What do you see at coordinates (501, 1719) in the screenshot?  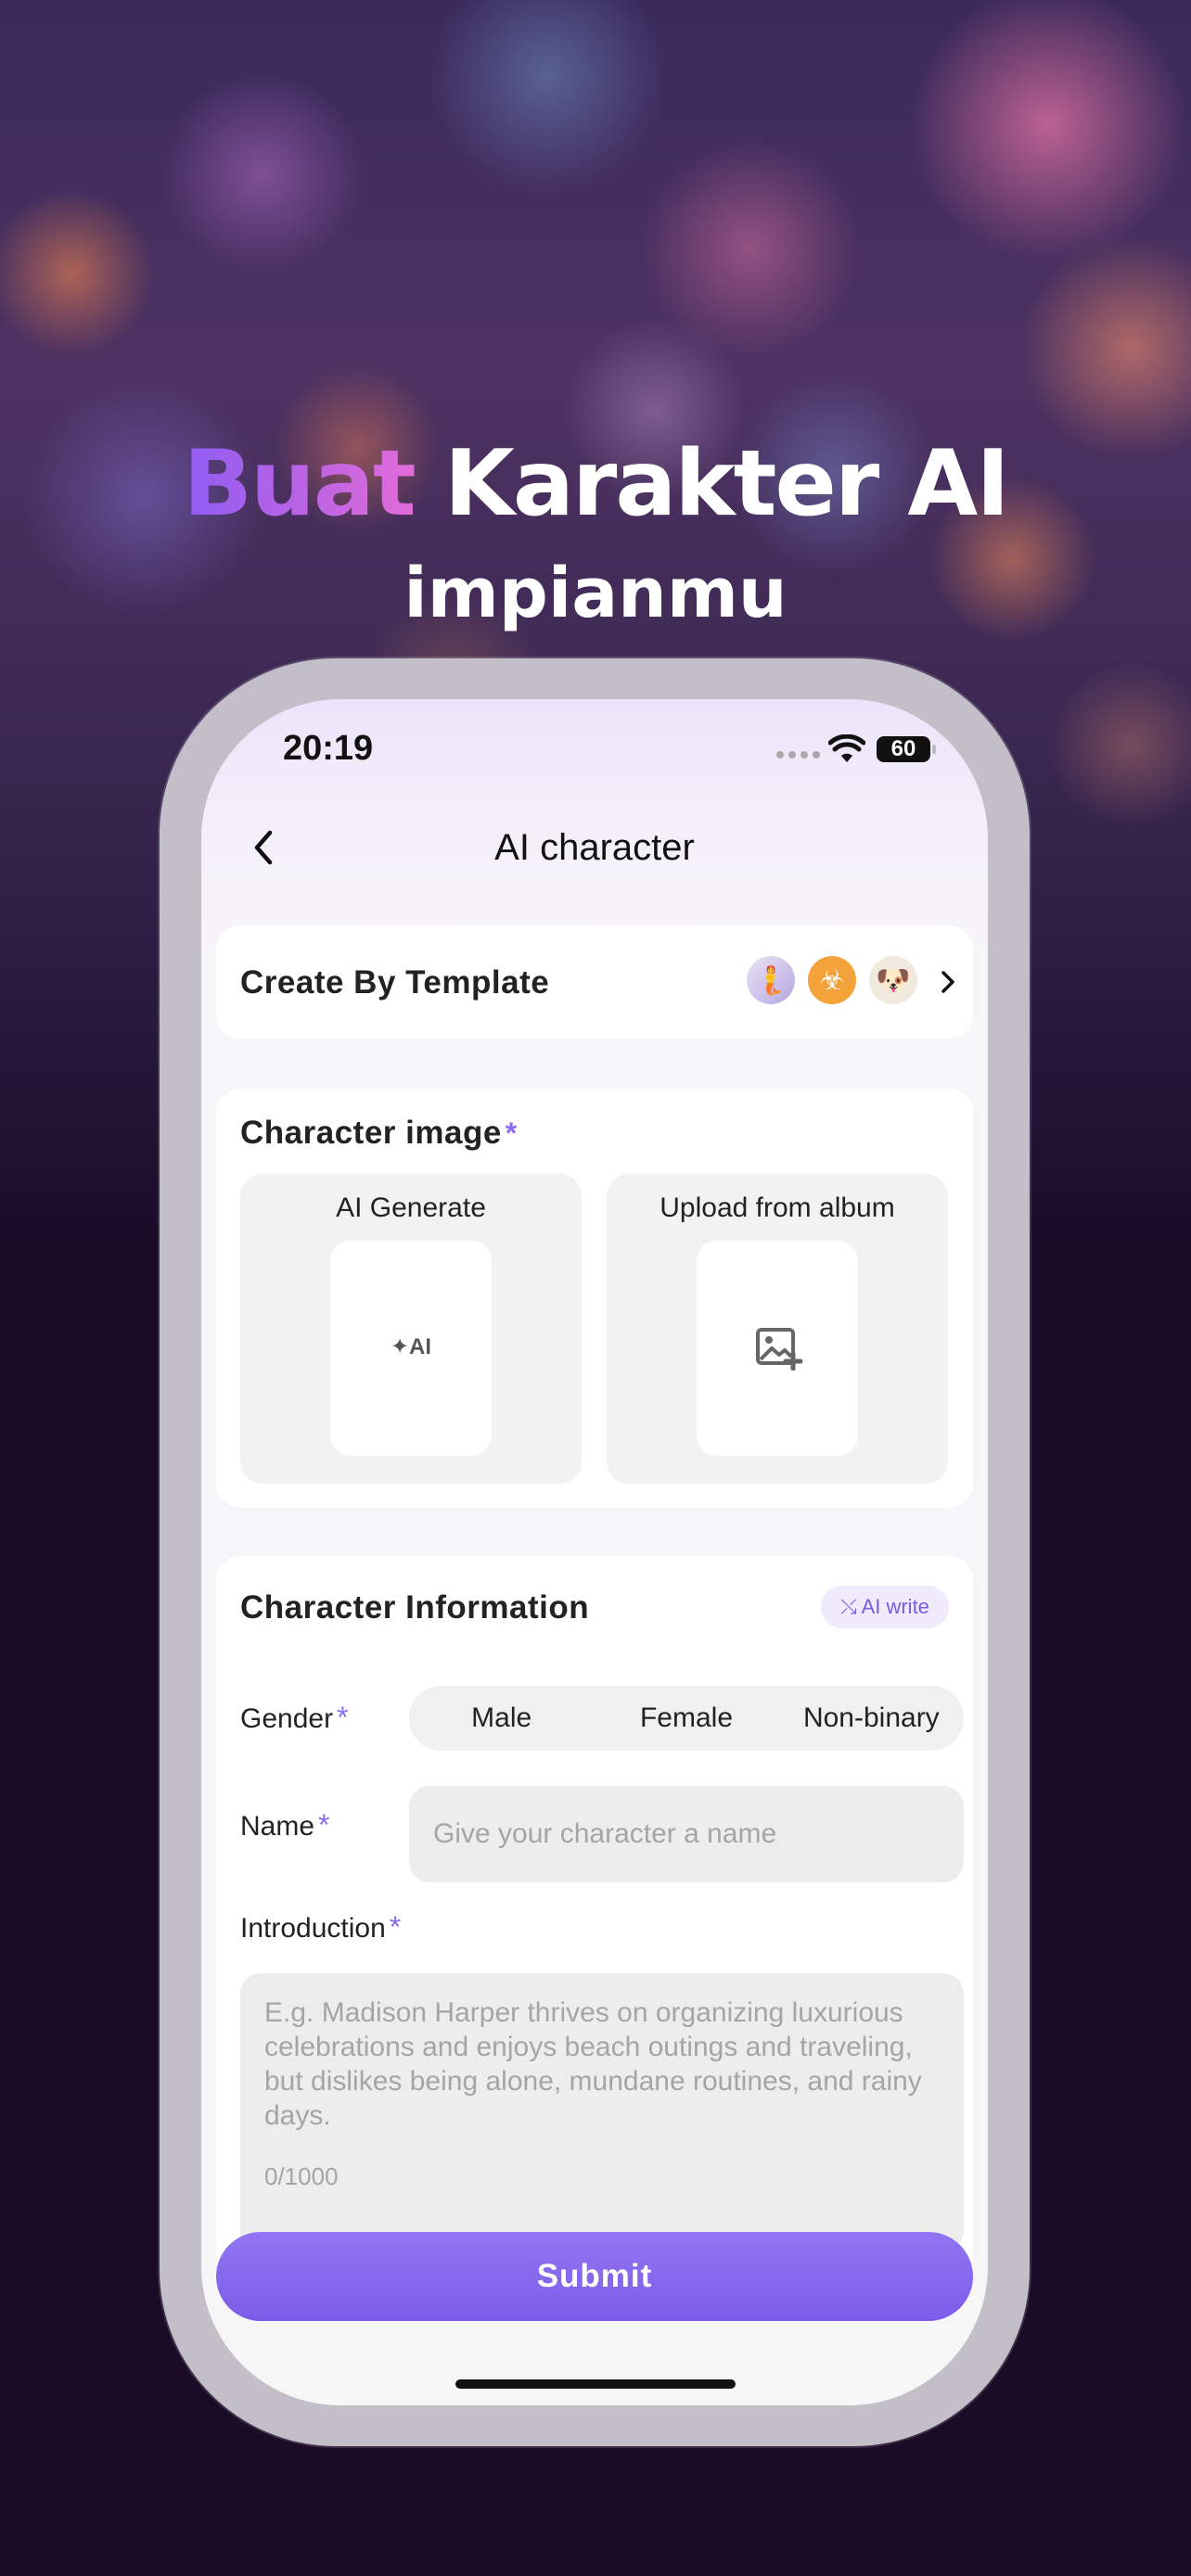 I see `gender-option-male: Male` at bounding box center [501, 1719].